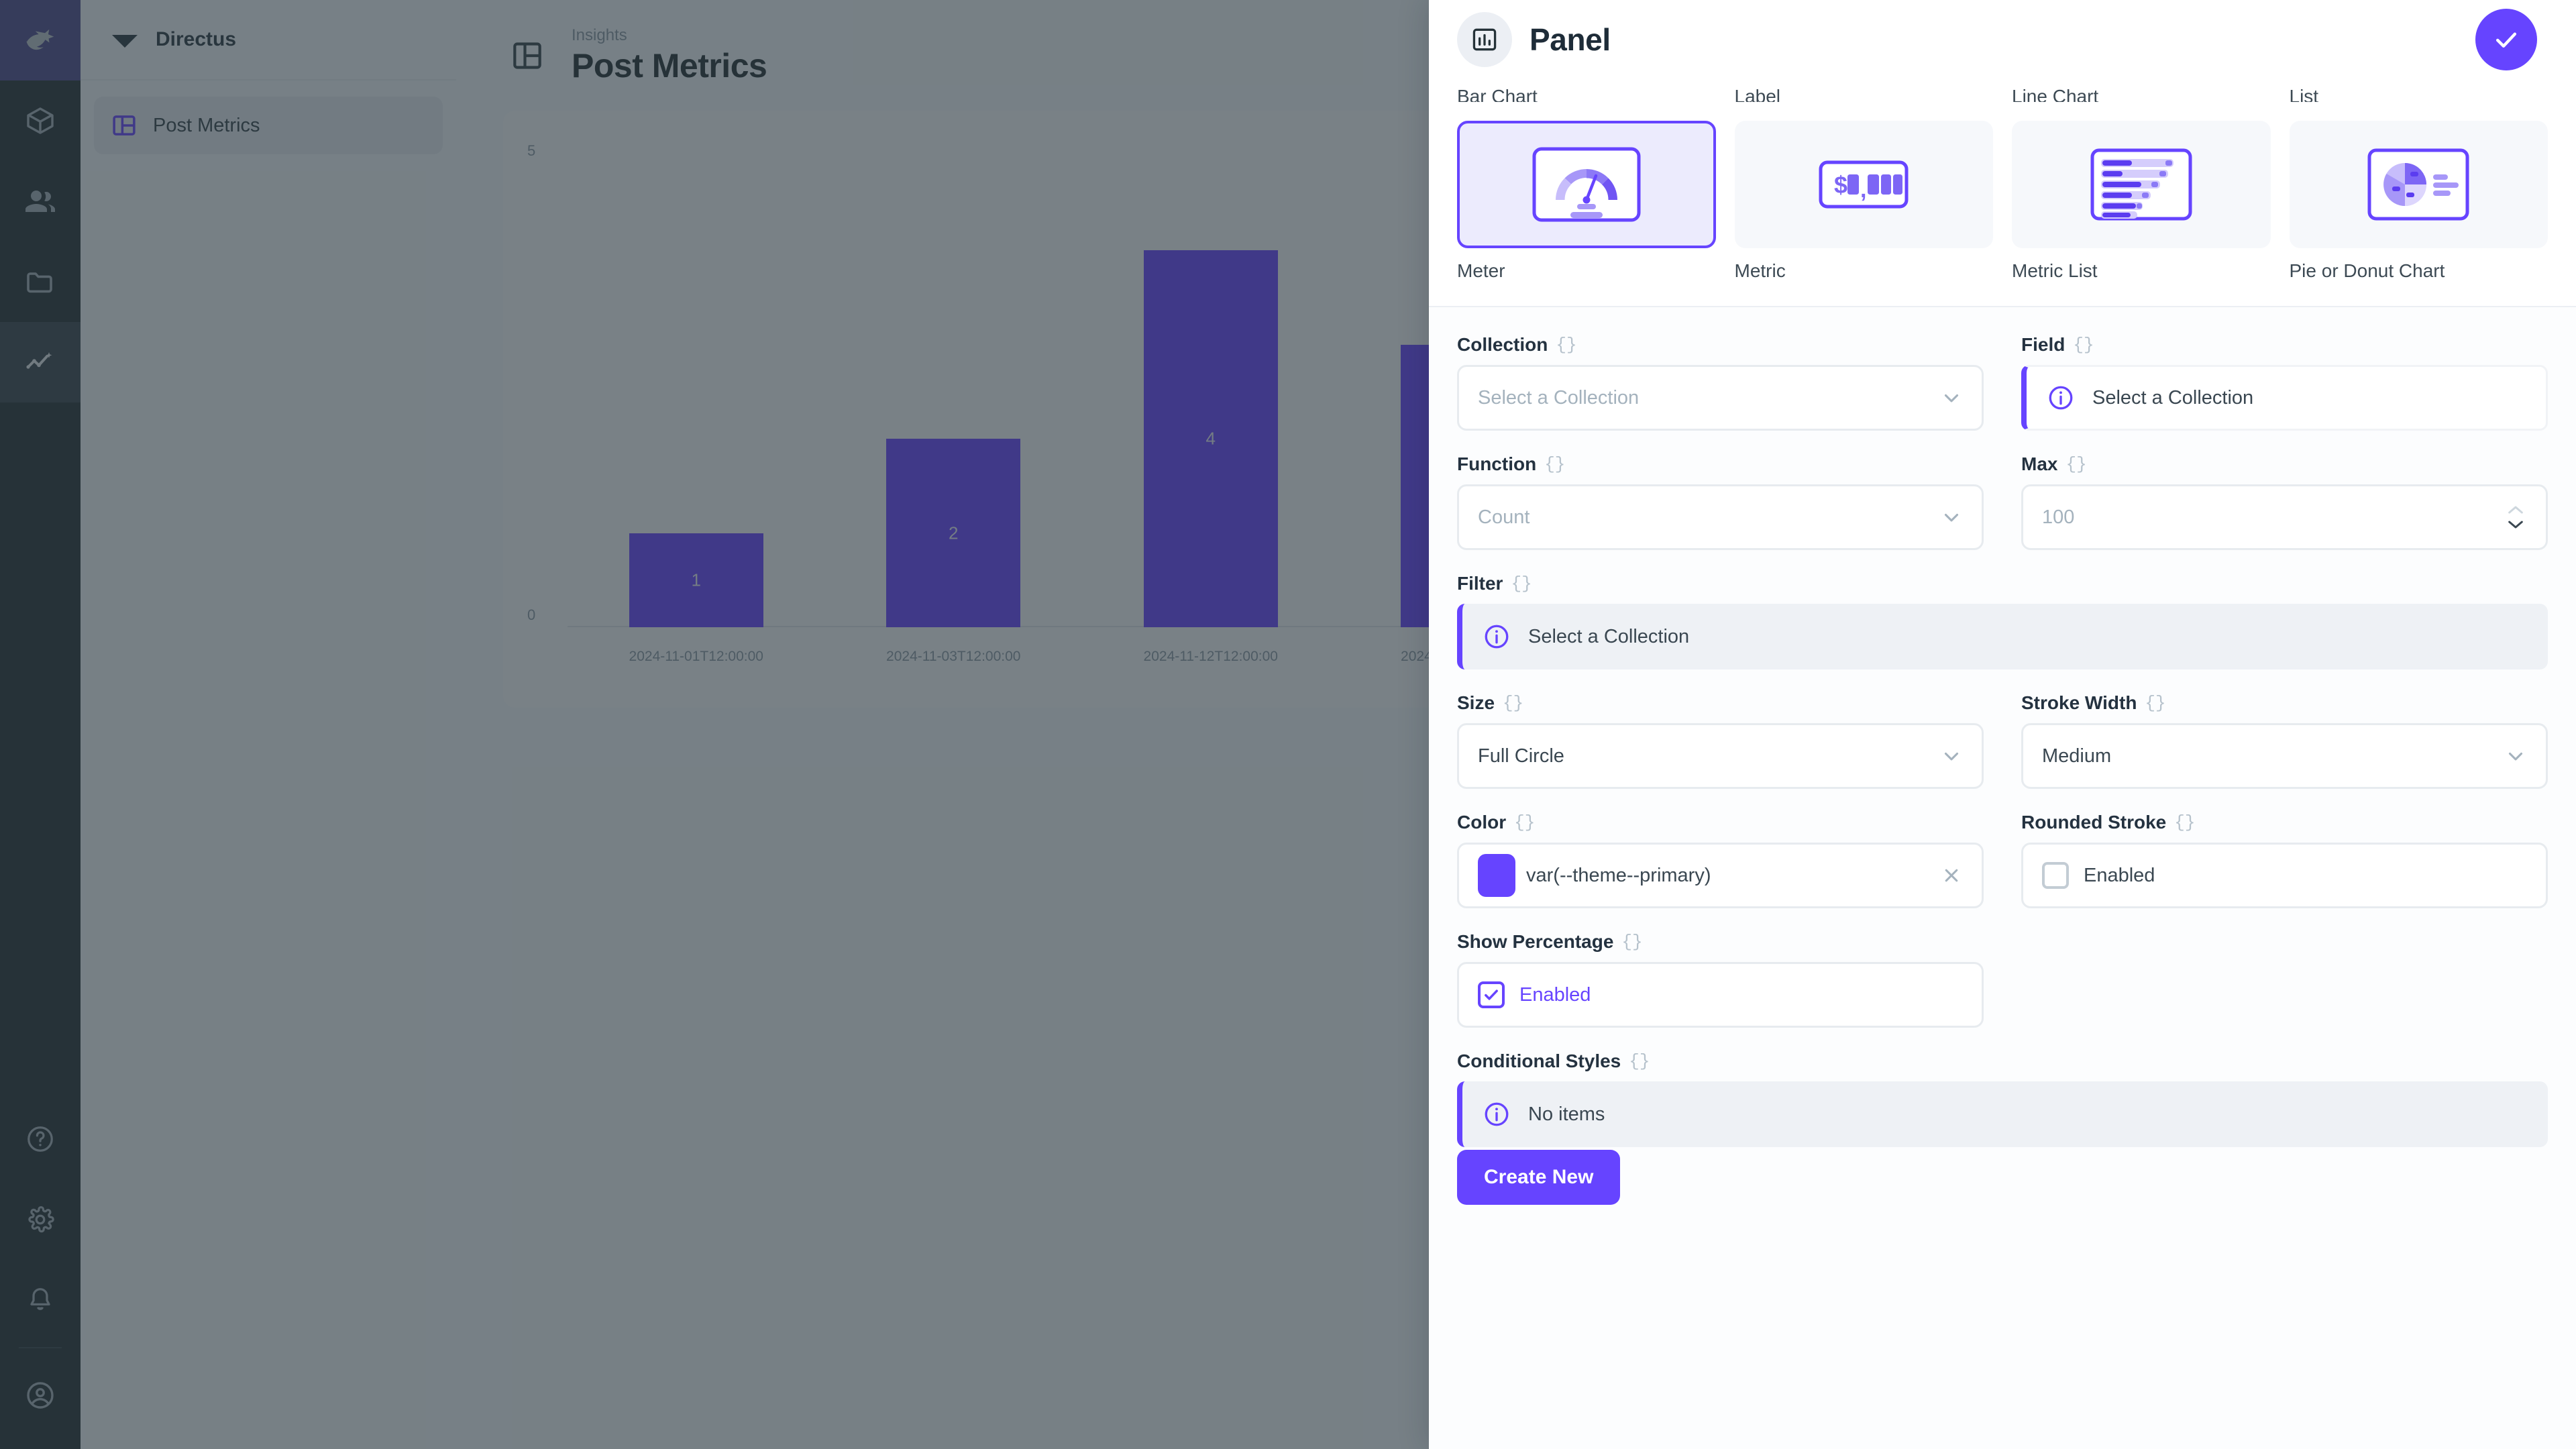 The width and height of the screenshot is (2576, 1449). Describe the element at coordinates (2284, 875) in the screenshot. I see `rounded-stroke-checkbox-shell: Enabled` at that location.